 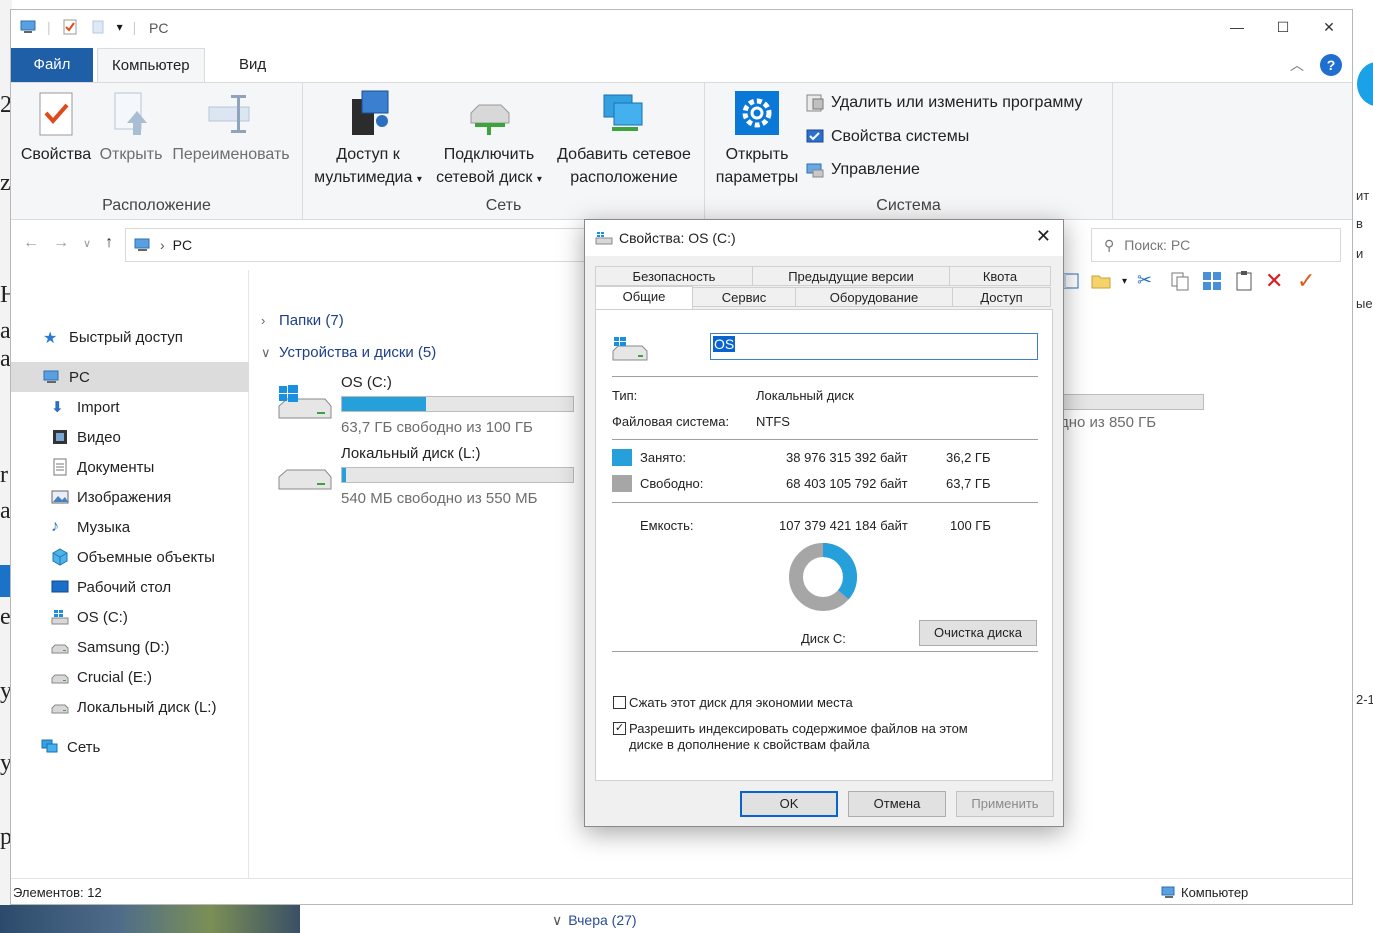 What do you see at coordinates (968, 483) in the screenshot?
I see `free-gb: 63,7 ГБ` at bounding box center [968, 483].